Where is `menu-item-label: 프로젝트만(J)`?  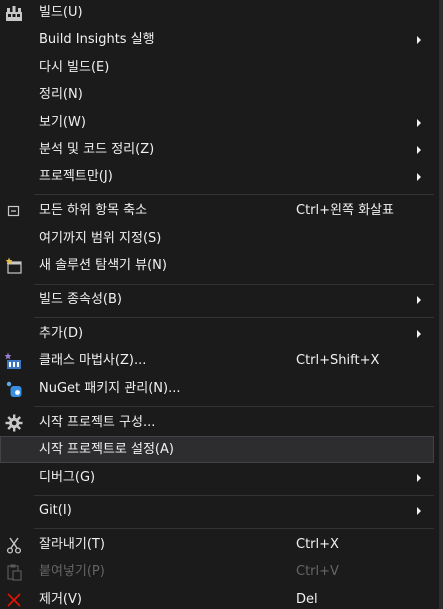 menu-item-label: 프로젝트만(J) is located at coordinates (76, 176).